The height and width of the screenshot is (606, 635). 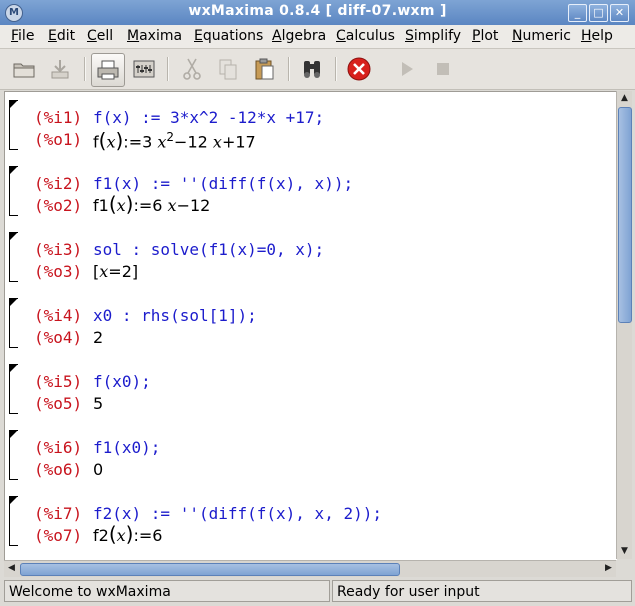 What do you see at coordinates (144, 69) in the screenshot?
I see `config-icon` at bounding box center [144, 69].